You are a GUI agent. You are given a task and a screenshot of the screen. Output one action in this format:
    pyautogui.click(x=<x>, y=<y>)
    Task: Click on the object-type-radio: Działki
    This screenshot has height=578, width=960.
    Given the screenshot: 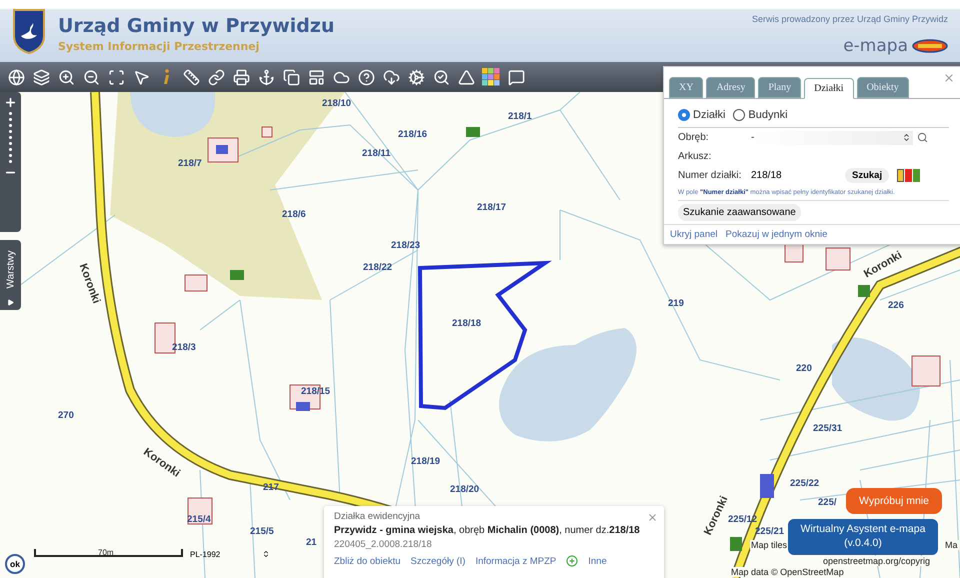 What is the action you would take?
    pyautogui.click(x=702, y=115)
    